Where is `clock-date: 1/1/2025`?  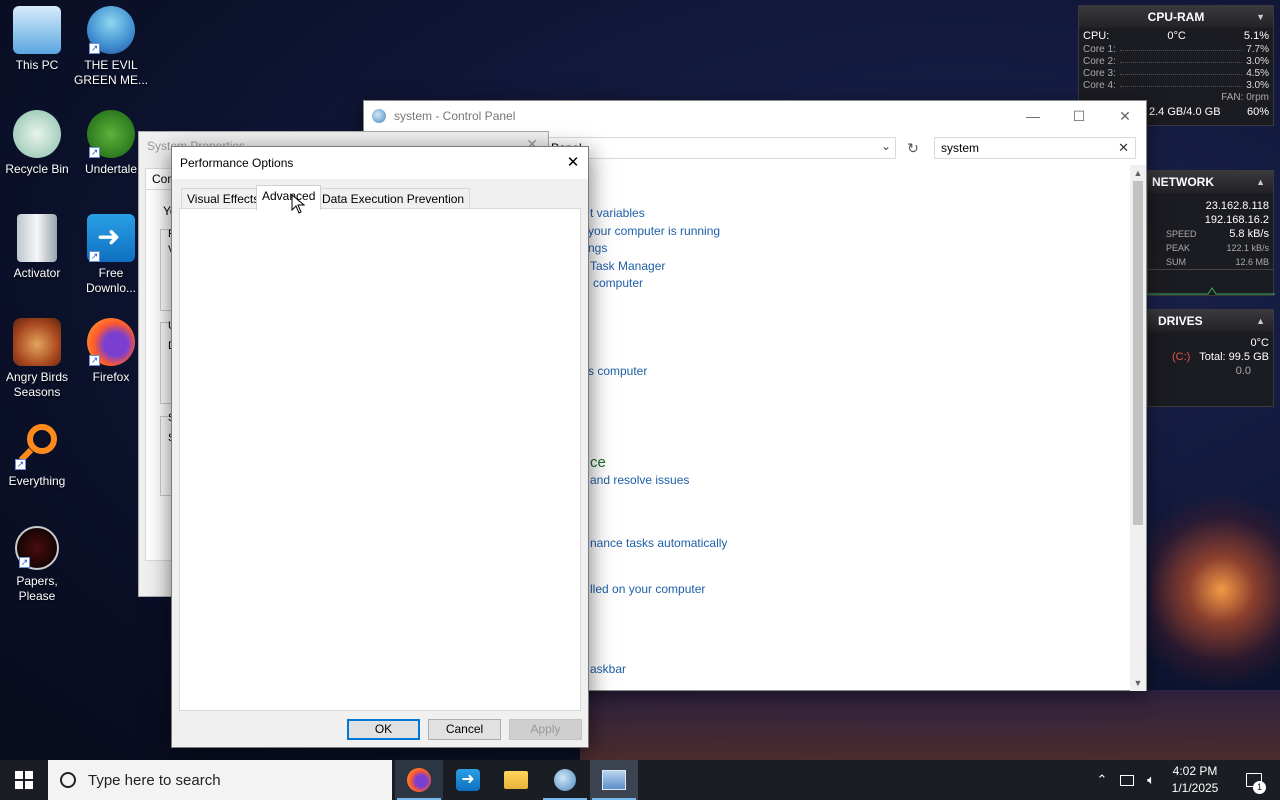
clock-date: 1/1/2025 is located at coordinates (1195, 788).